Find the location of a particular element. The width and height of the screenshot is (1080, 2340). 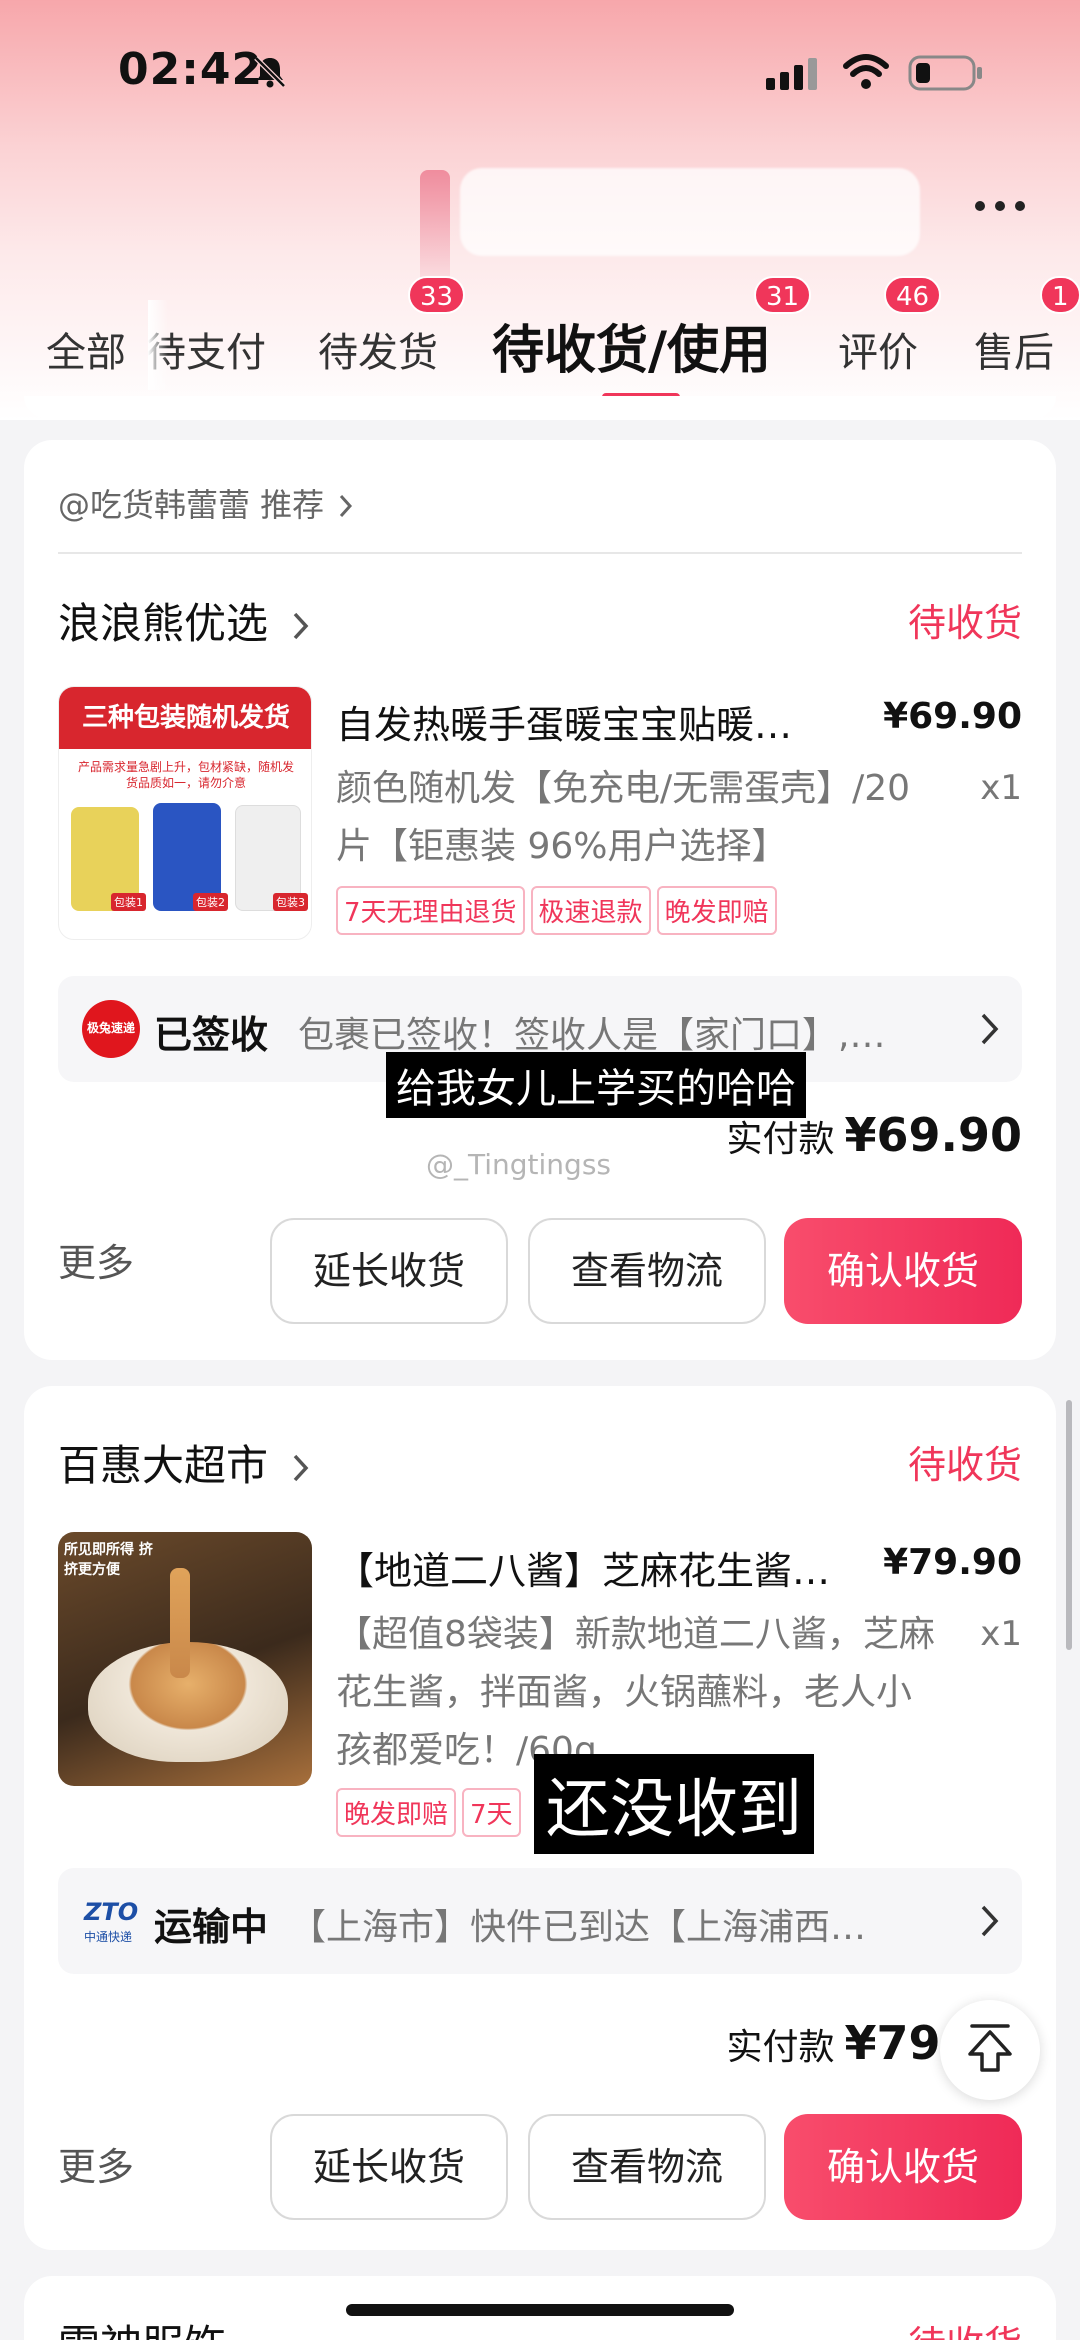

tab-fade is located at coordinates (158, 345).